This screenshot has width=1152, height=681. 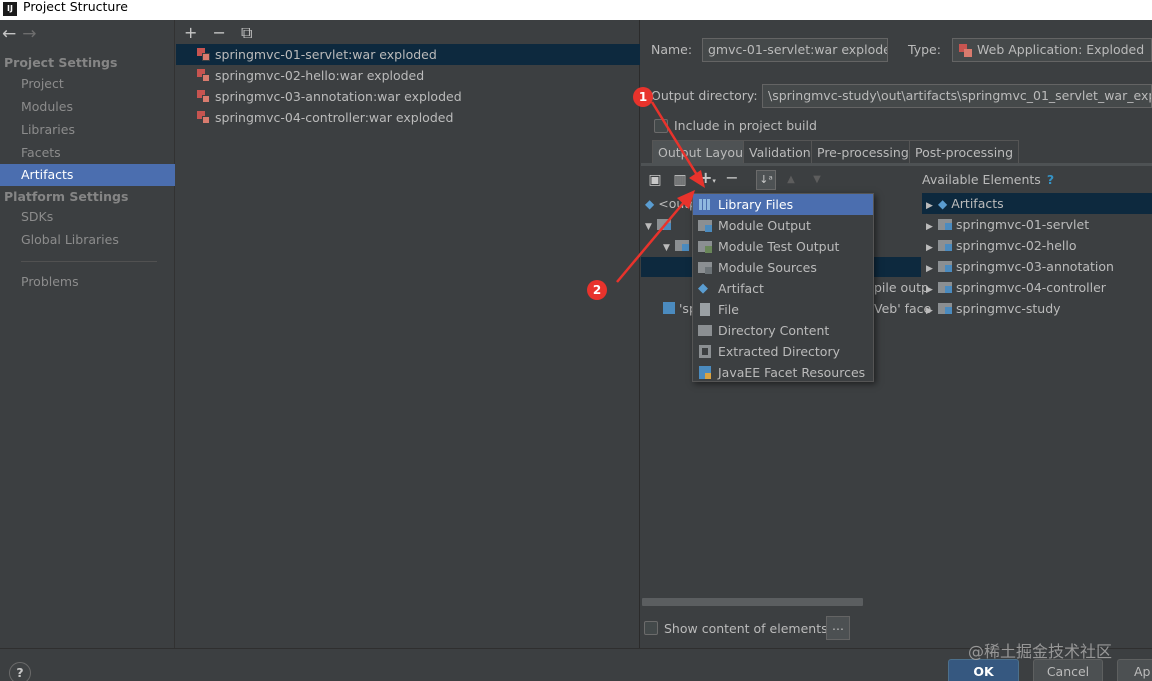 What do you see at coordinates (648, 227) in the screenshot?
I see `expand-triangle-icon: ▼` at bounding box center [648, 227].